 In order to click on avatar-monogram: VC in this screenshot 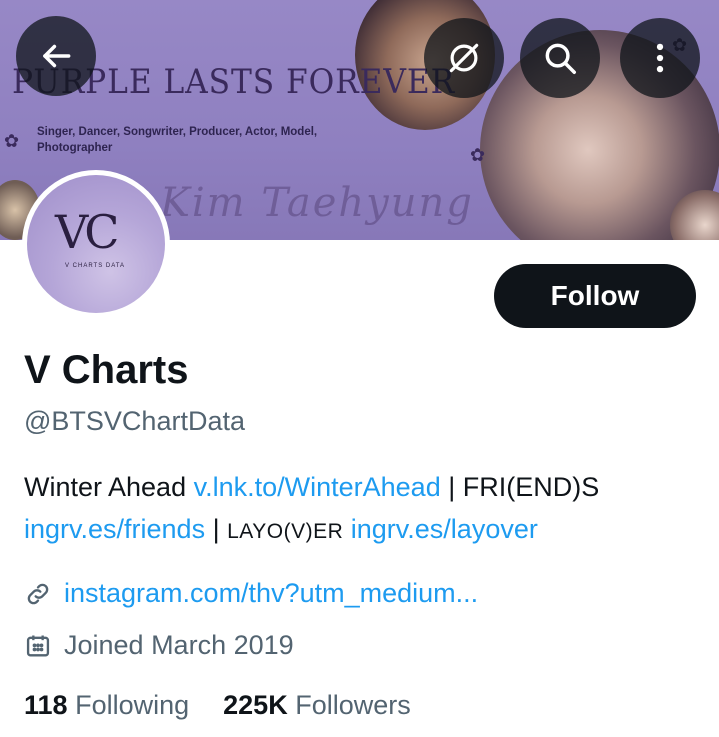, I will do `click(87, 232)`.